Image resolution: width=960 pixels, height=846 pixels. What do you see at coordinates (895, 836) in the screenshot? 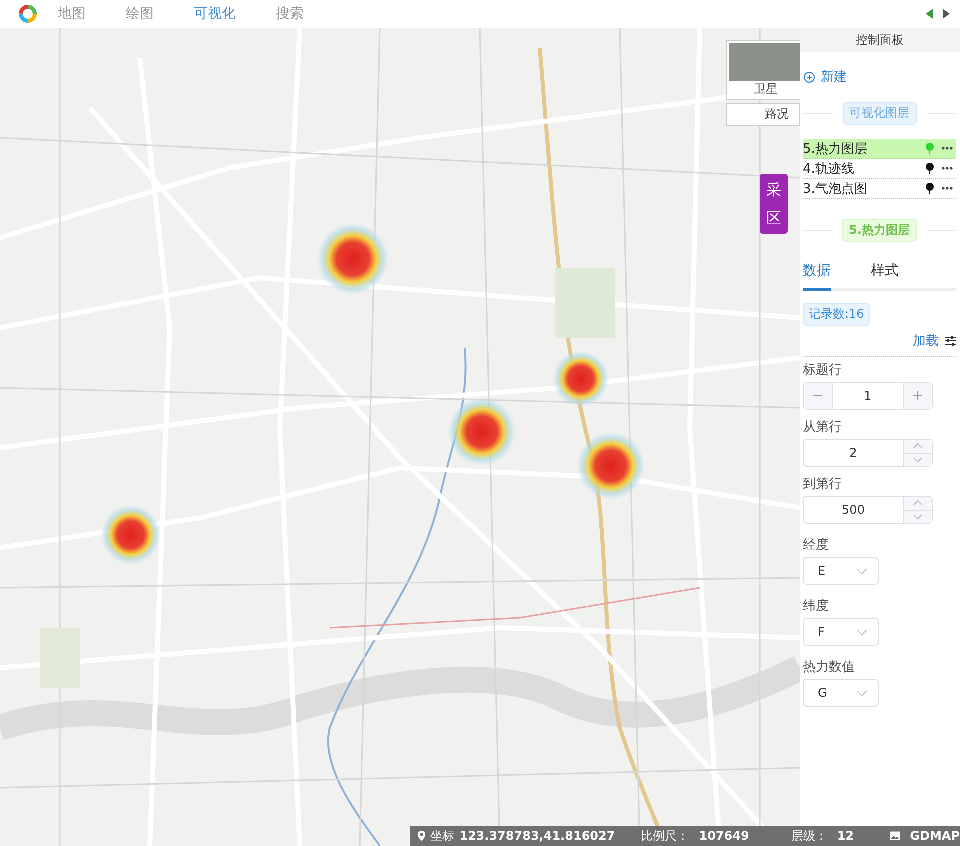
I see `image-icon` at bounding box center [895, 836].